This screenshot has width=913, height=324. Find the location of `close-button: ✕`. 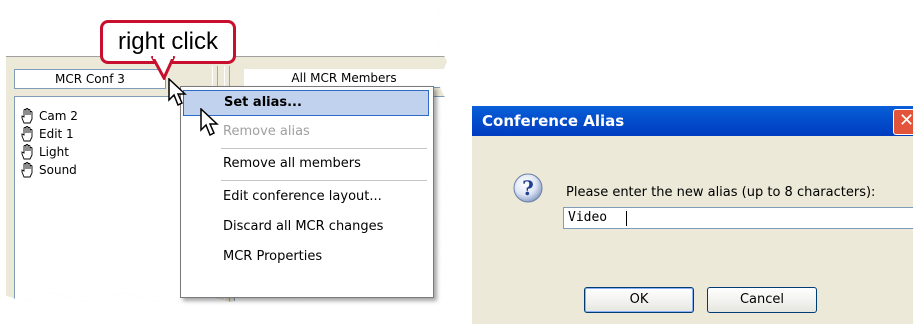

close-button: ✕ is located at coordinates (903, 122).